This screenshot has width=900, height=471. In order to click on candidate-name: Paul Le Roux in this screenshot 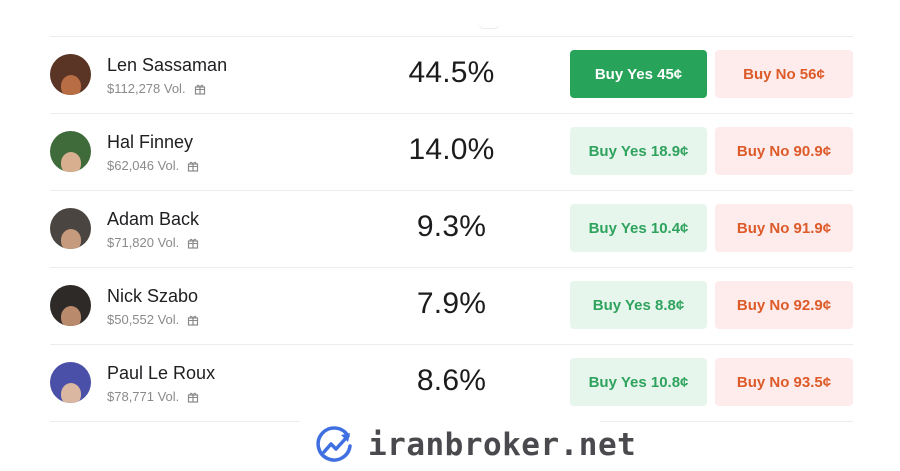, I will do `click(161, 373)`.